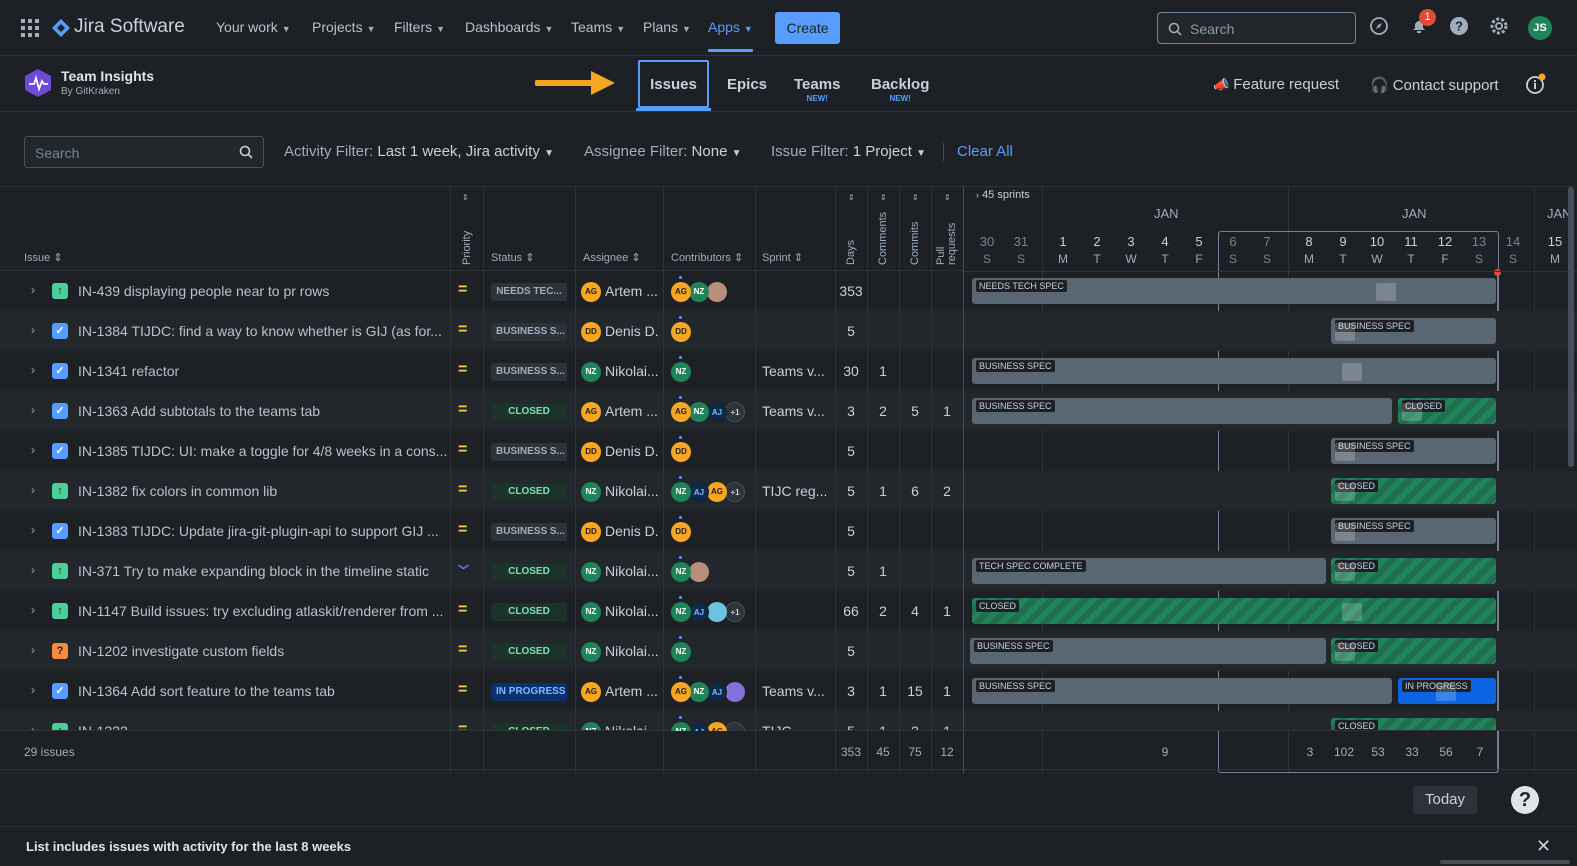 Image resolution: width=1577 pixels, height=866 pixels. I want to click on priority-sort-icon: ⇕, so click(465, 197).